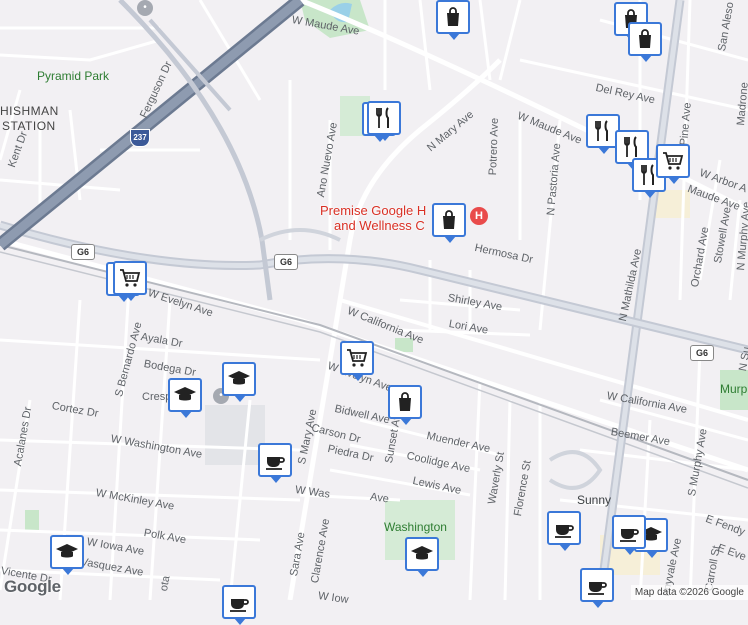 Image resolution: width=748 pixels, height=625 pixels. Describe the element at coordinates (379, 498) in the screenshot. I see `street-label-ave: Ave` at that location.